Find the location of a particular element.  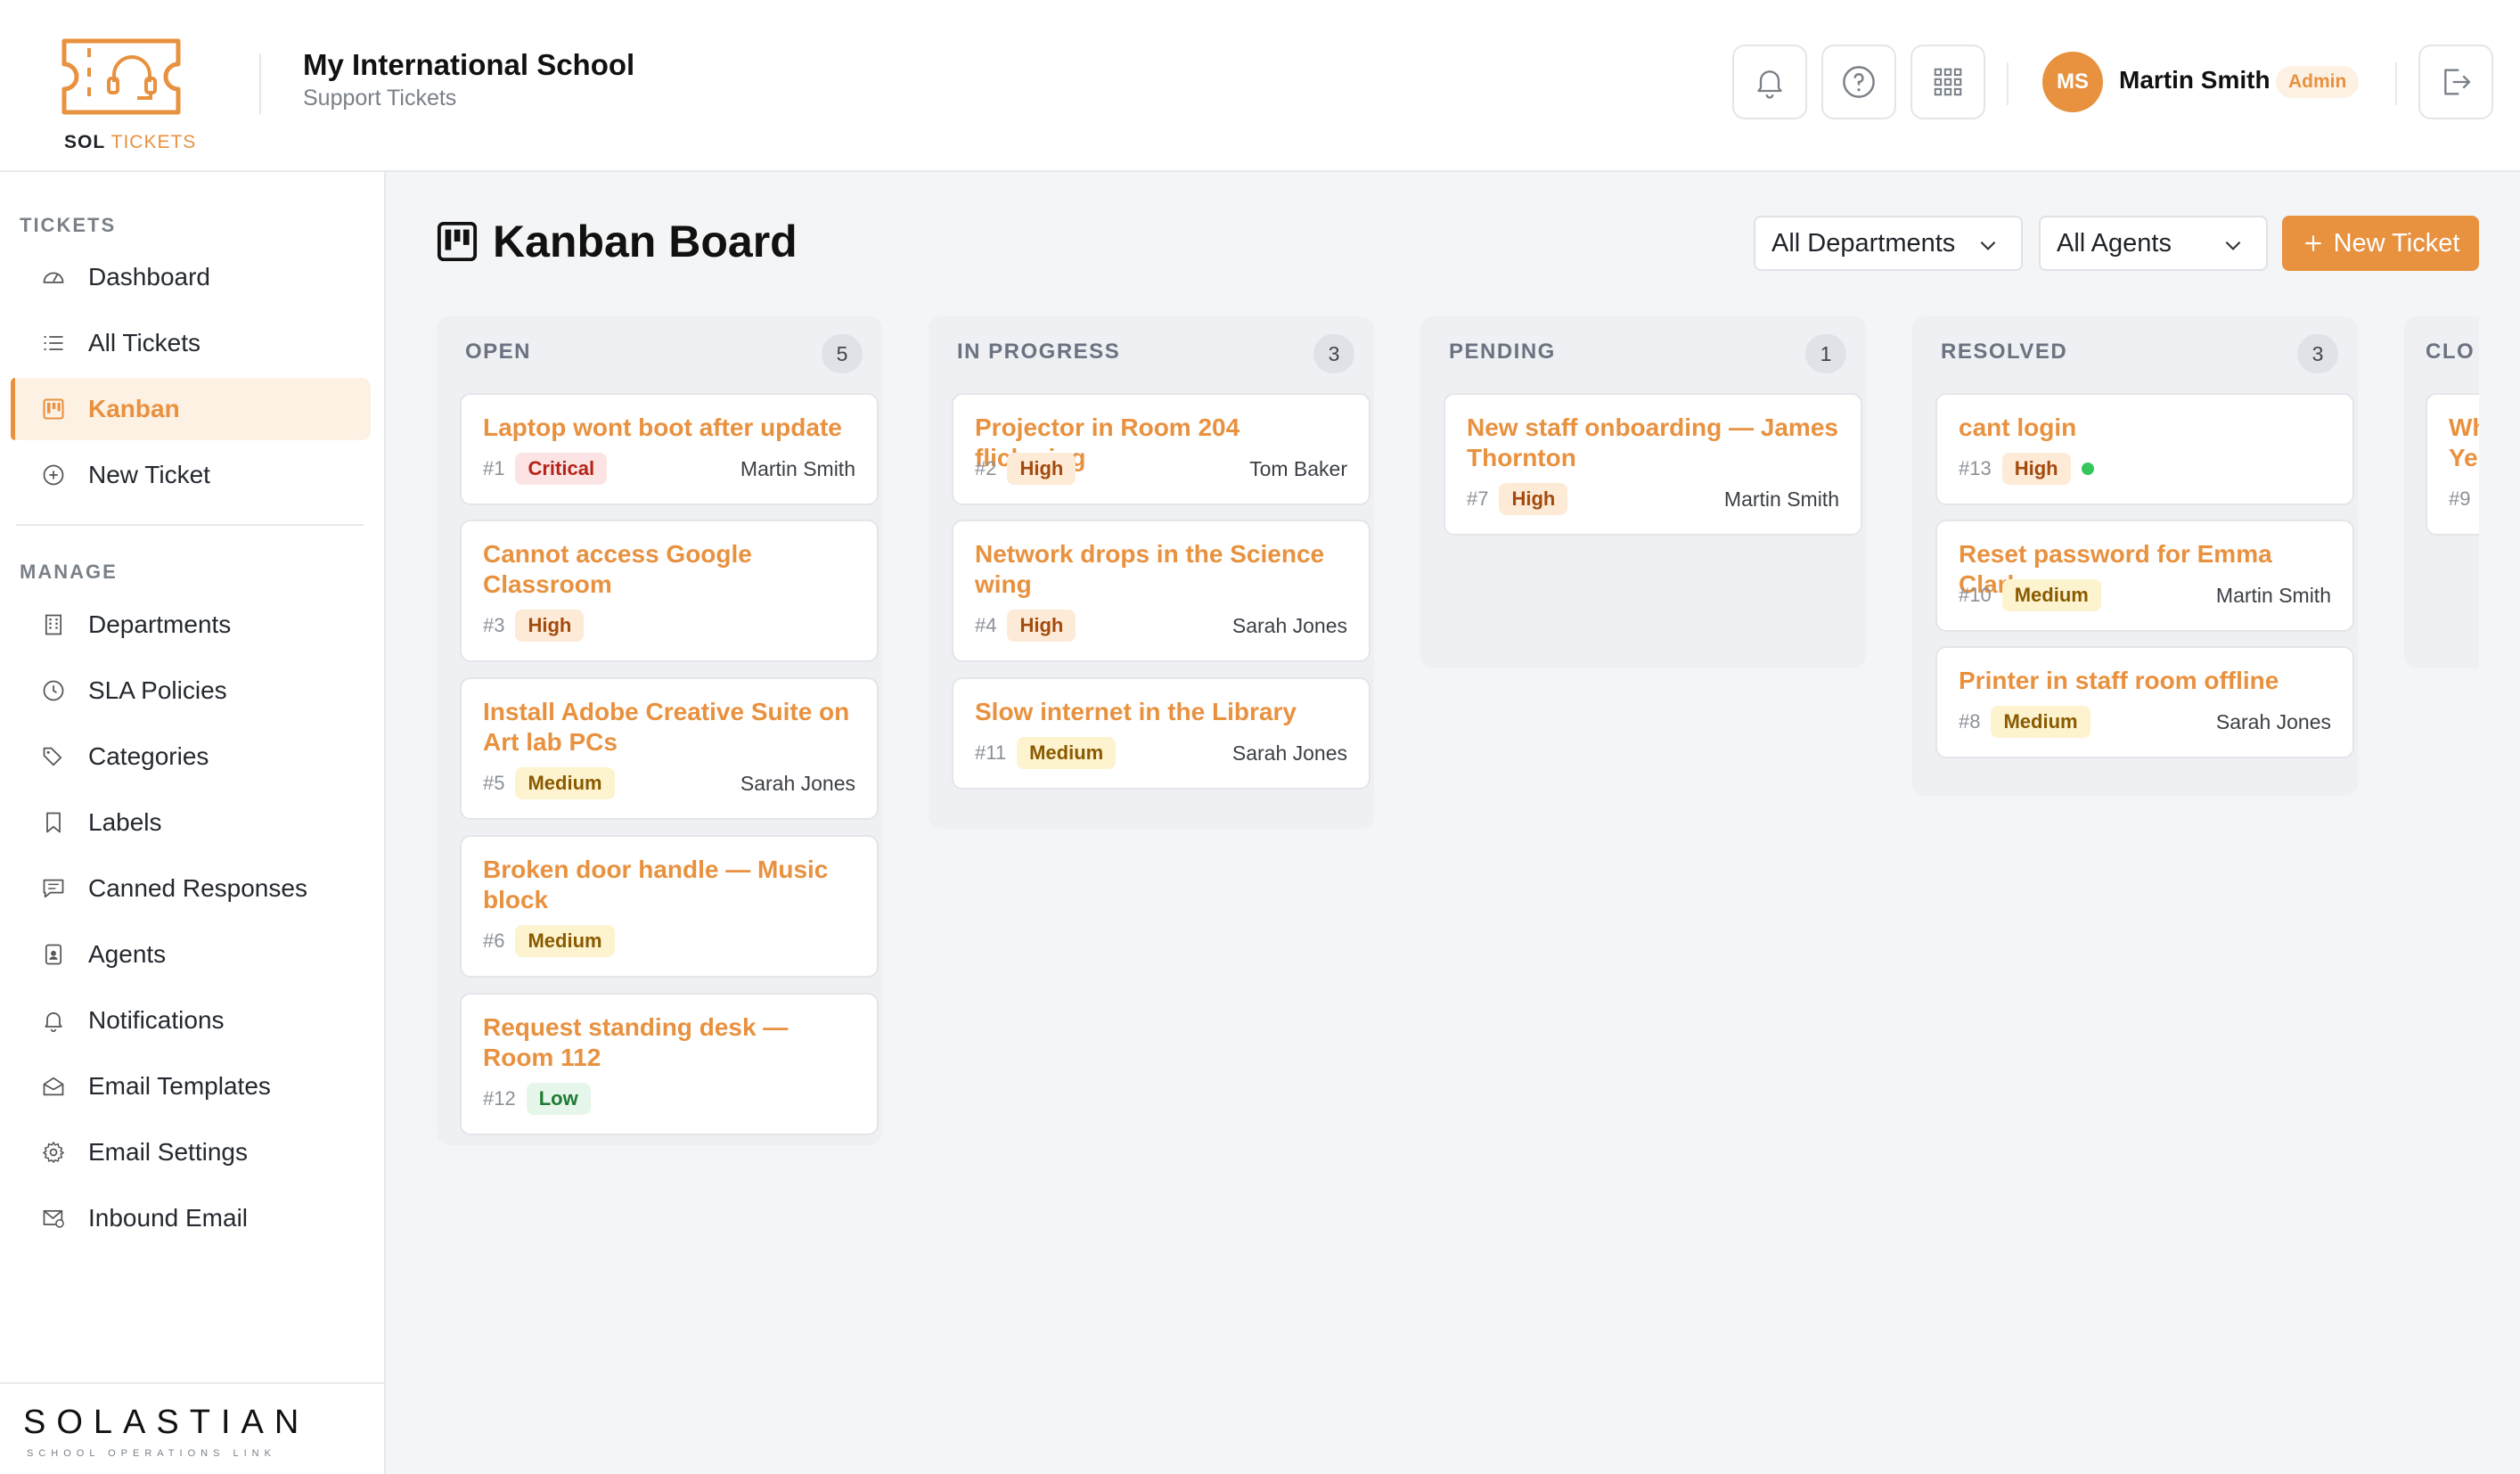

sidebar-item-dashboard: Dashboard is located at coordinates (191, 277).